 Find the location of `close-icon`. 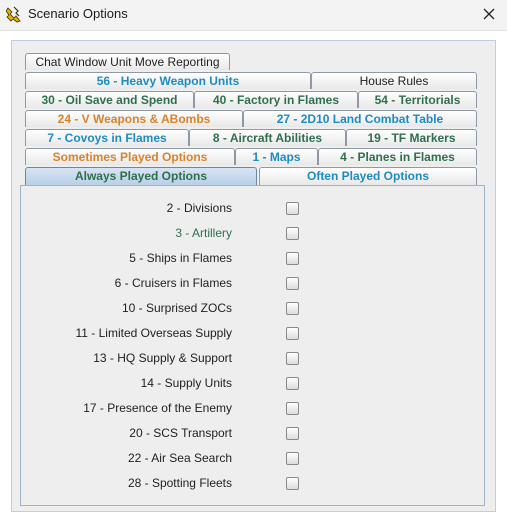

close-icon is located at coordinates (489, 14).